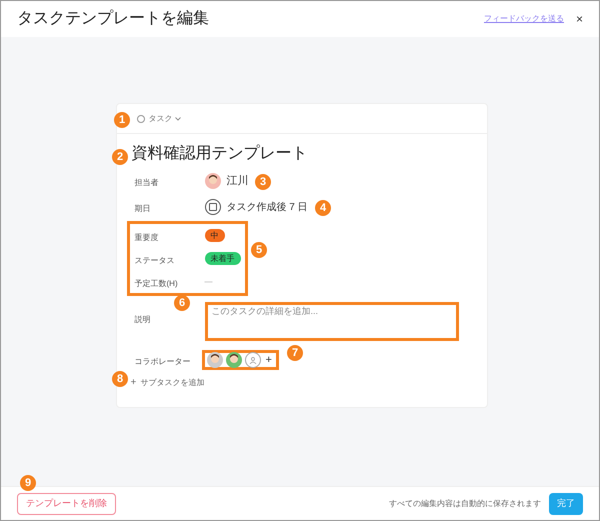  I want to click on tag: 中, so click(214, 235).